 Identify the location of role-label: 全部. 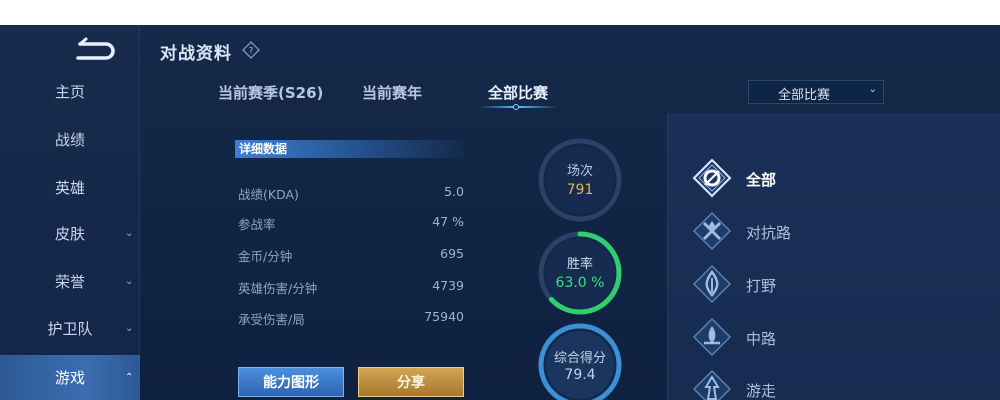
(761, 180).